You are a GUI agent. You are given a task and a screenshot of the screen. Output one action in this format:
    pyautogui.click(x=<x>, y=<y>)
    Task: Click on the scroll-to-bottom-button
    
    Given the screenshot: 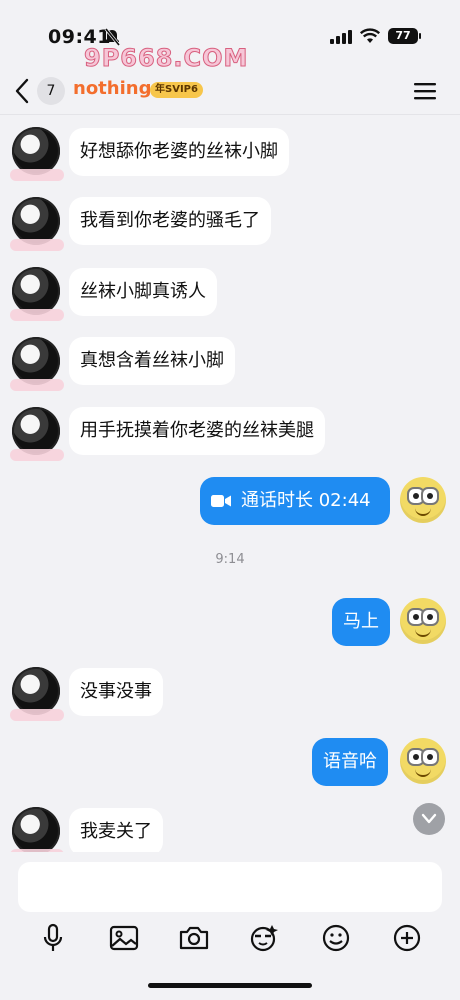 What is the action you would take?
    pyautogui.click(x=429, y=819)
    